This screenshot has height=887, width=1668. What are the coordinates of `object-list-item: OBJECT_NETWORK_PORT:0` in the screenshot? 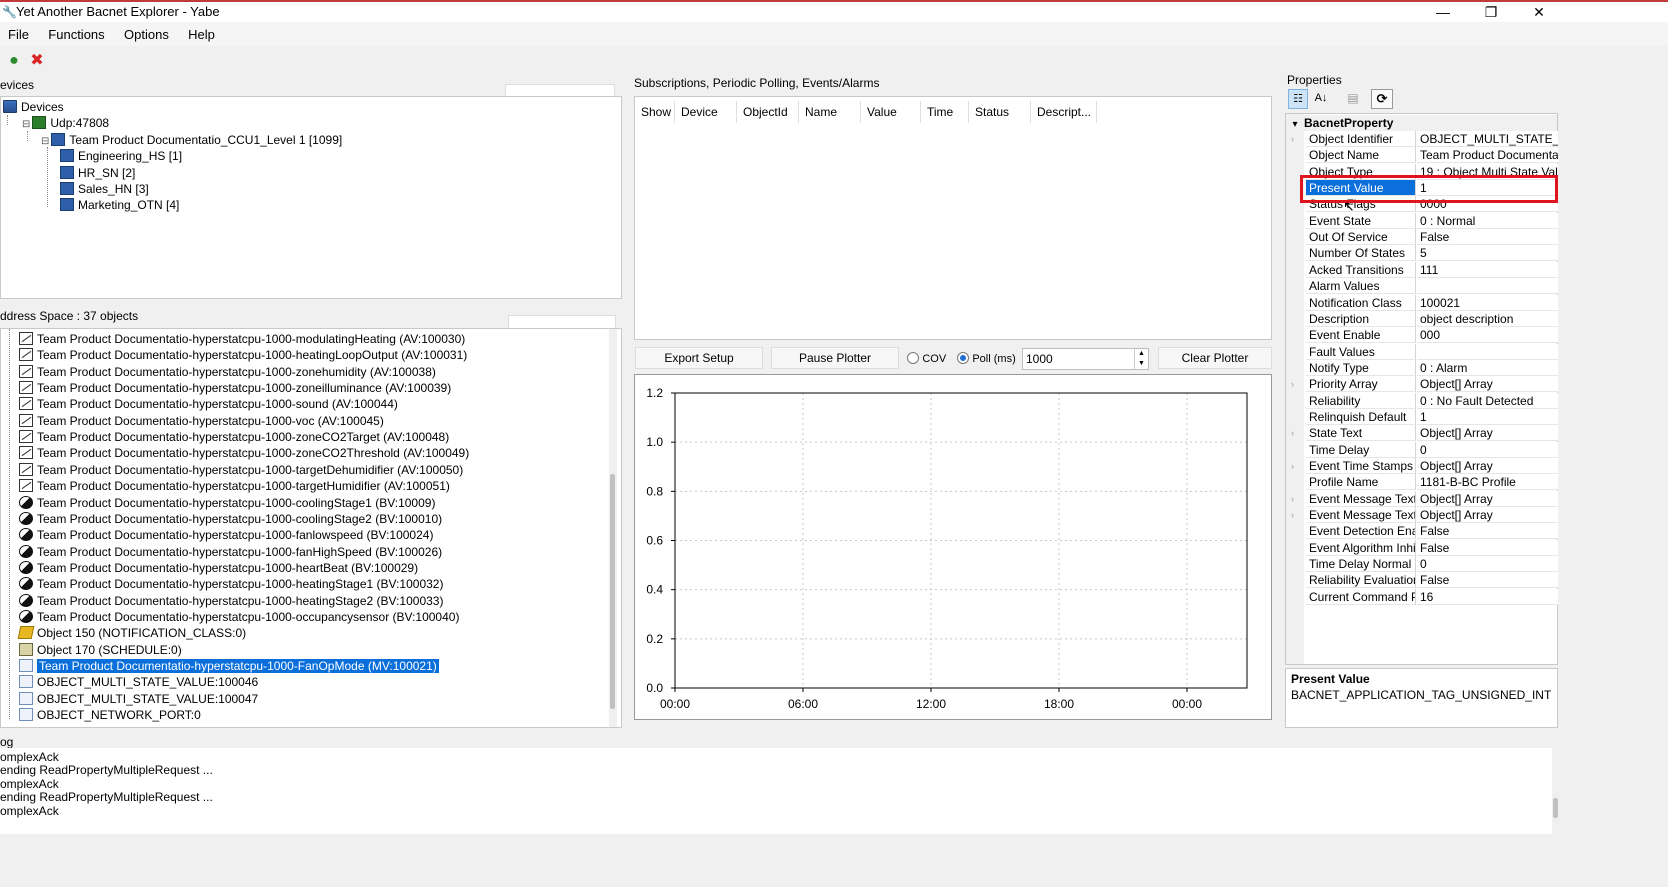 It's located at (110, 715).